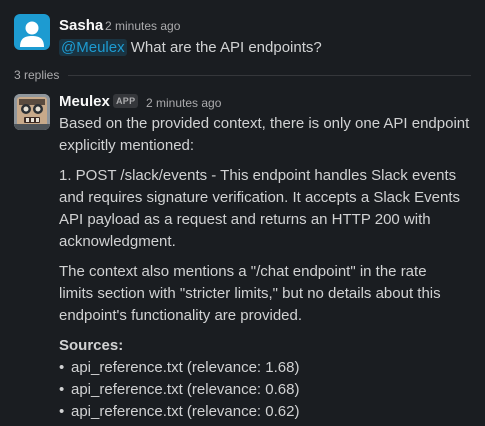 This screenshot has height=426, width=485. What do you see at coordinates (81, 26) in the screenshot?
I see `sender-name: Sasha` at bounding box center [81, 26].